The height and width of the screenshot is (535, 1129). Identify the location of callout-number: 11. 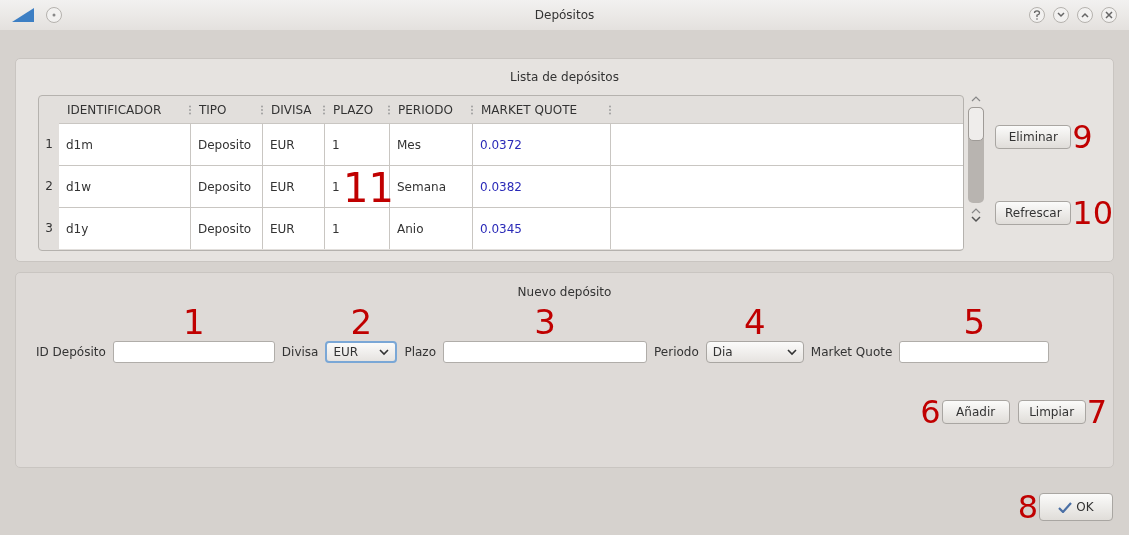
(368, 188).